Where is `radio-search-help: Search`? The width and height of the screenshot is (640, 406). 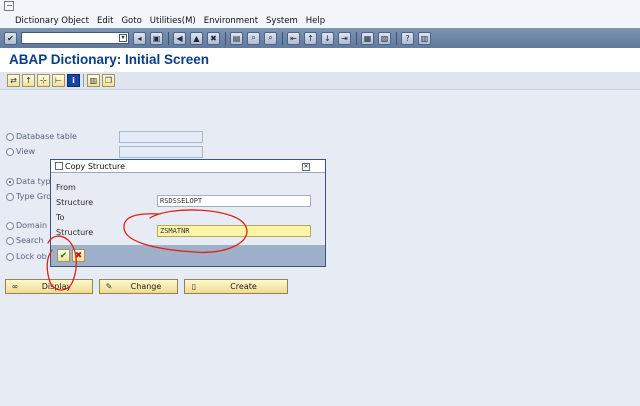 radio-search-help: Search is located at coordinates (24, 240).